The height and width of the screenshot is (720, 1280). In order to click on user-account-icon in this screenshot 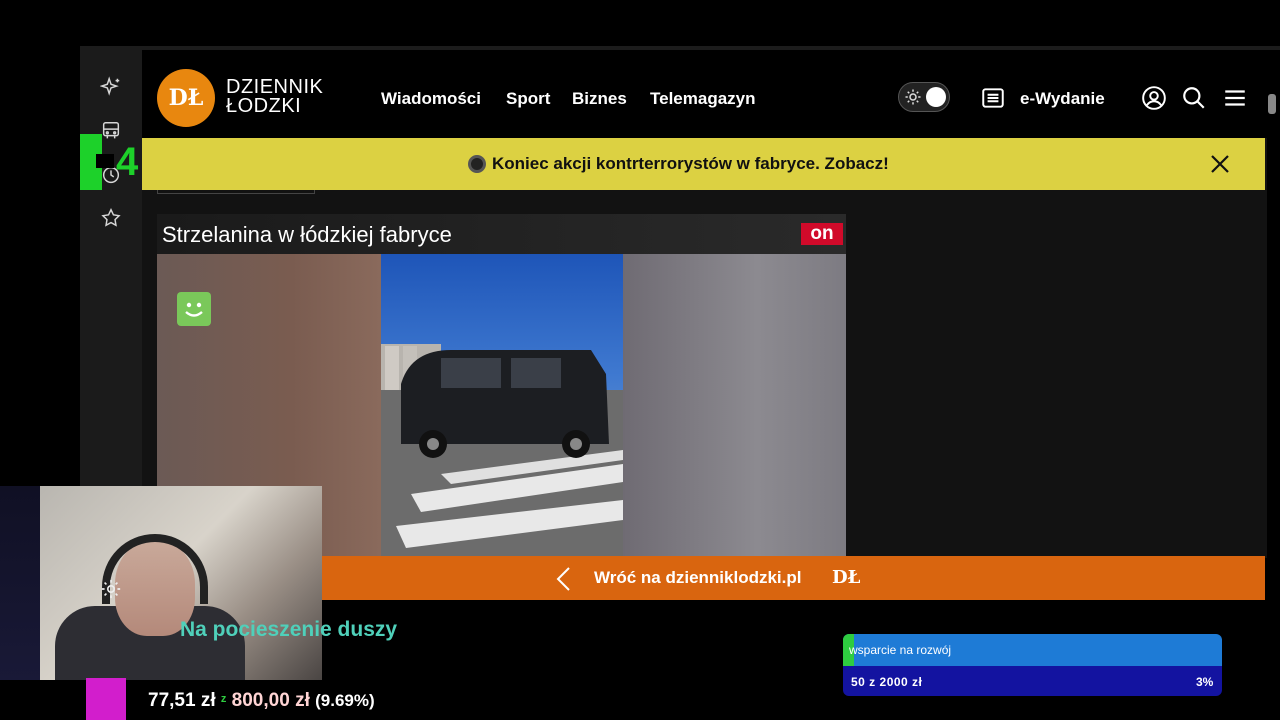, I will do `click(1154, 100)`.